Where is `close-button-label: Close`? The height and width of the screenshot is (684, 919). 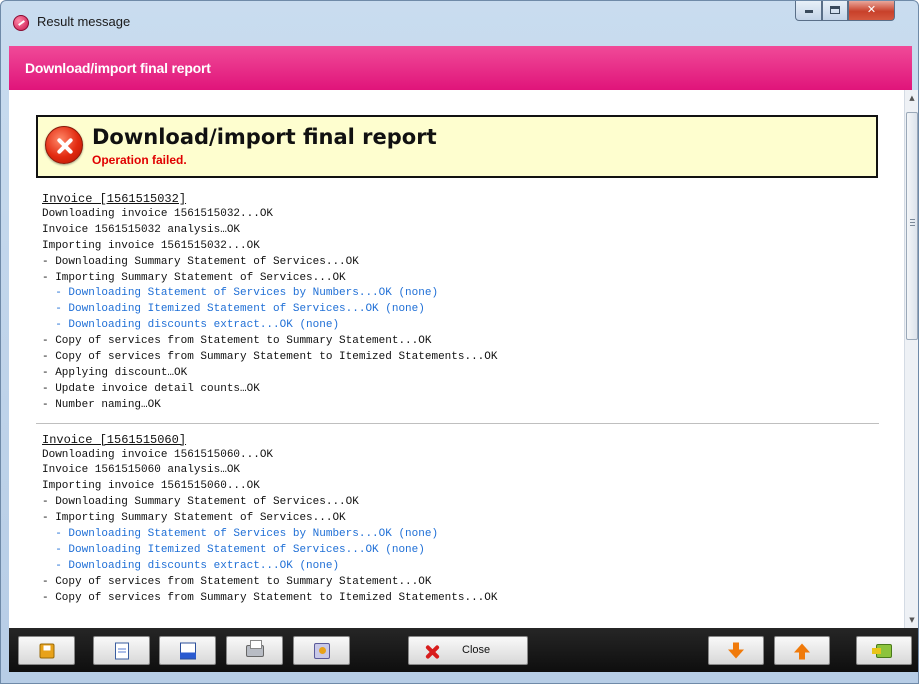
close-button-label: Close is located at coordinates (476, 650).